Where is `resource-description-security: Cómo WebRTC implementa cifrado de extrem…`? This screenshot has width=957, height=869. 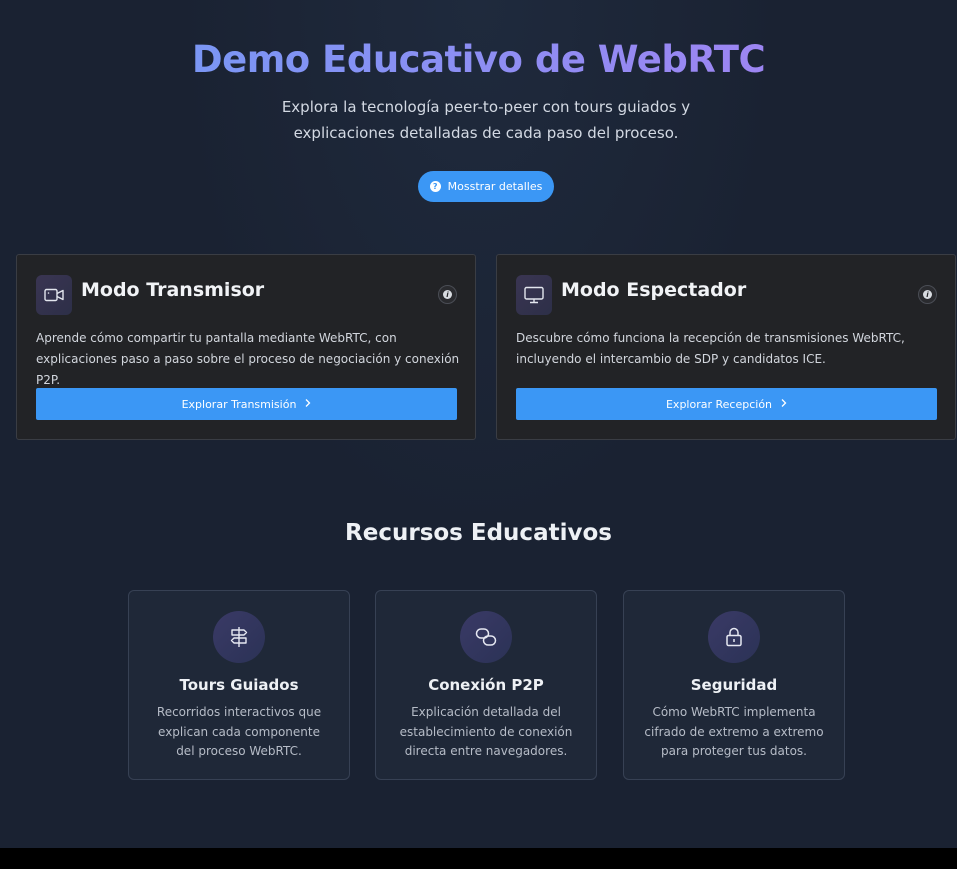 resource-description-security: Cómo WebRTC implementa cifrado de extrem… is located at coordinates (734, 731).